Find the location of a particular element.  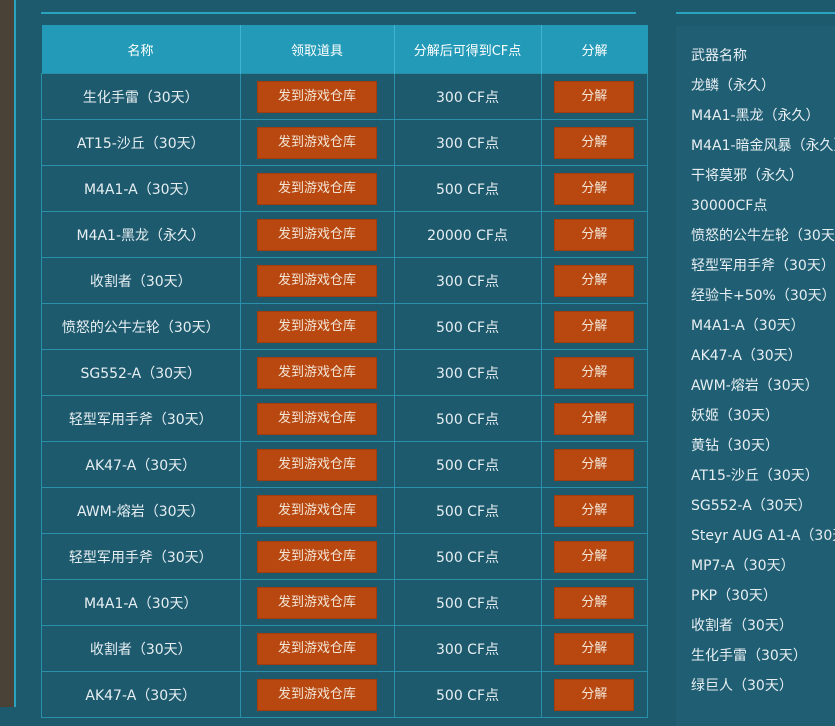

weapon-list-item: AWM-熔岩（30天） is located at coordinates (755, 386).